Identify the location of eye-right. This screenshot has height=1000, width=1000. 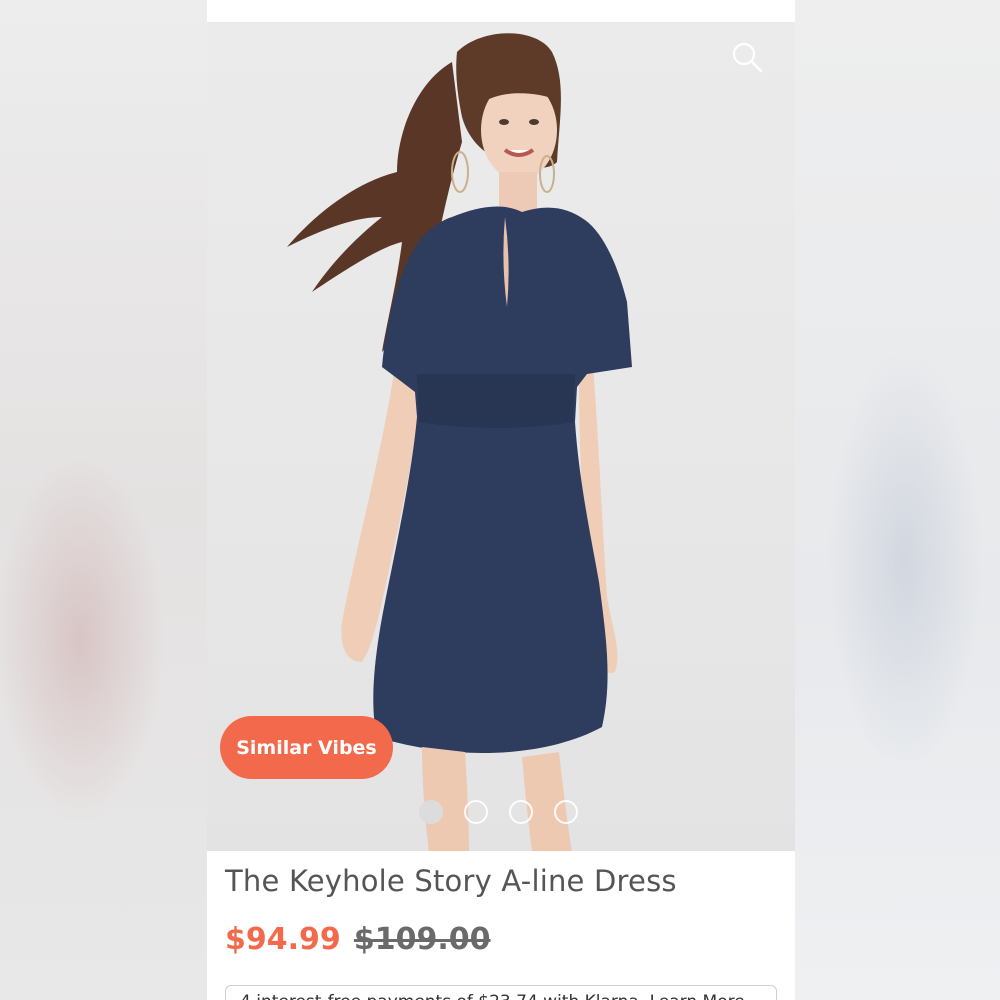
(534, 122).